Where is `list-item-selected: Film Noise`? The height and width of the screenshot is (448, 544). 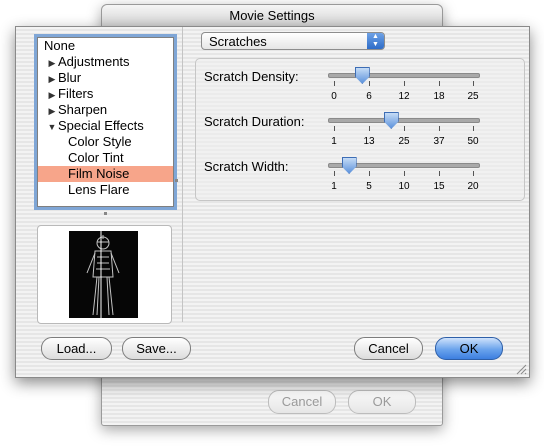 list-item-selected: Film Noise is located at coordinates (105, 174).